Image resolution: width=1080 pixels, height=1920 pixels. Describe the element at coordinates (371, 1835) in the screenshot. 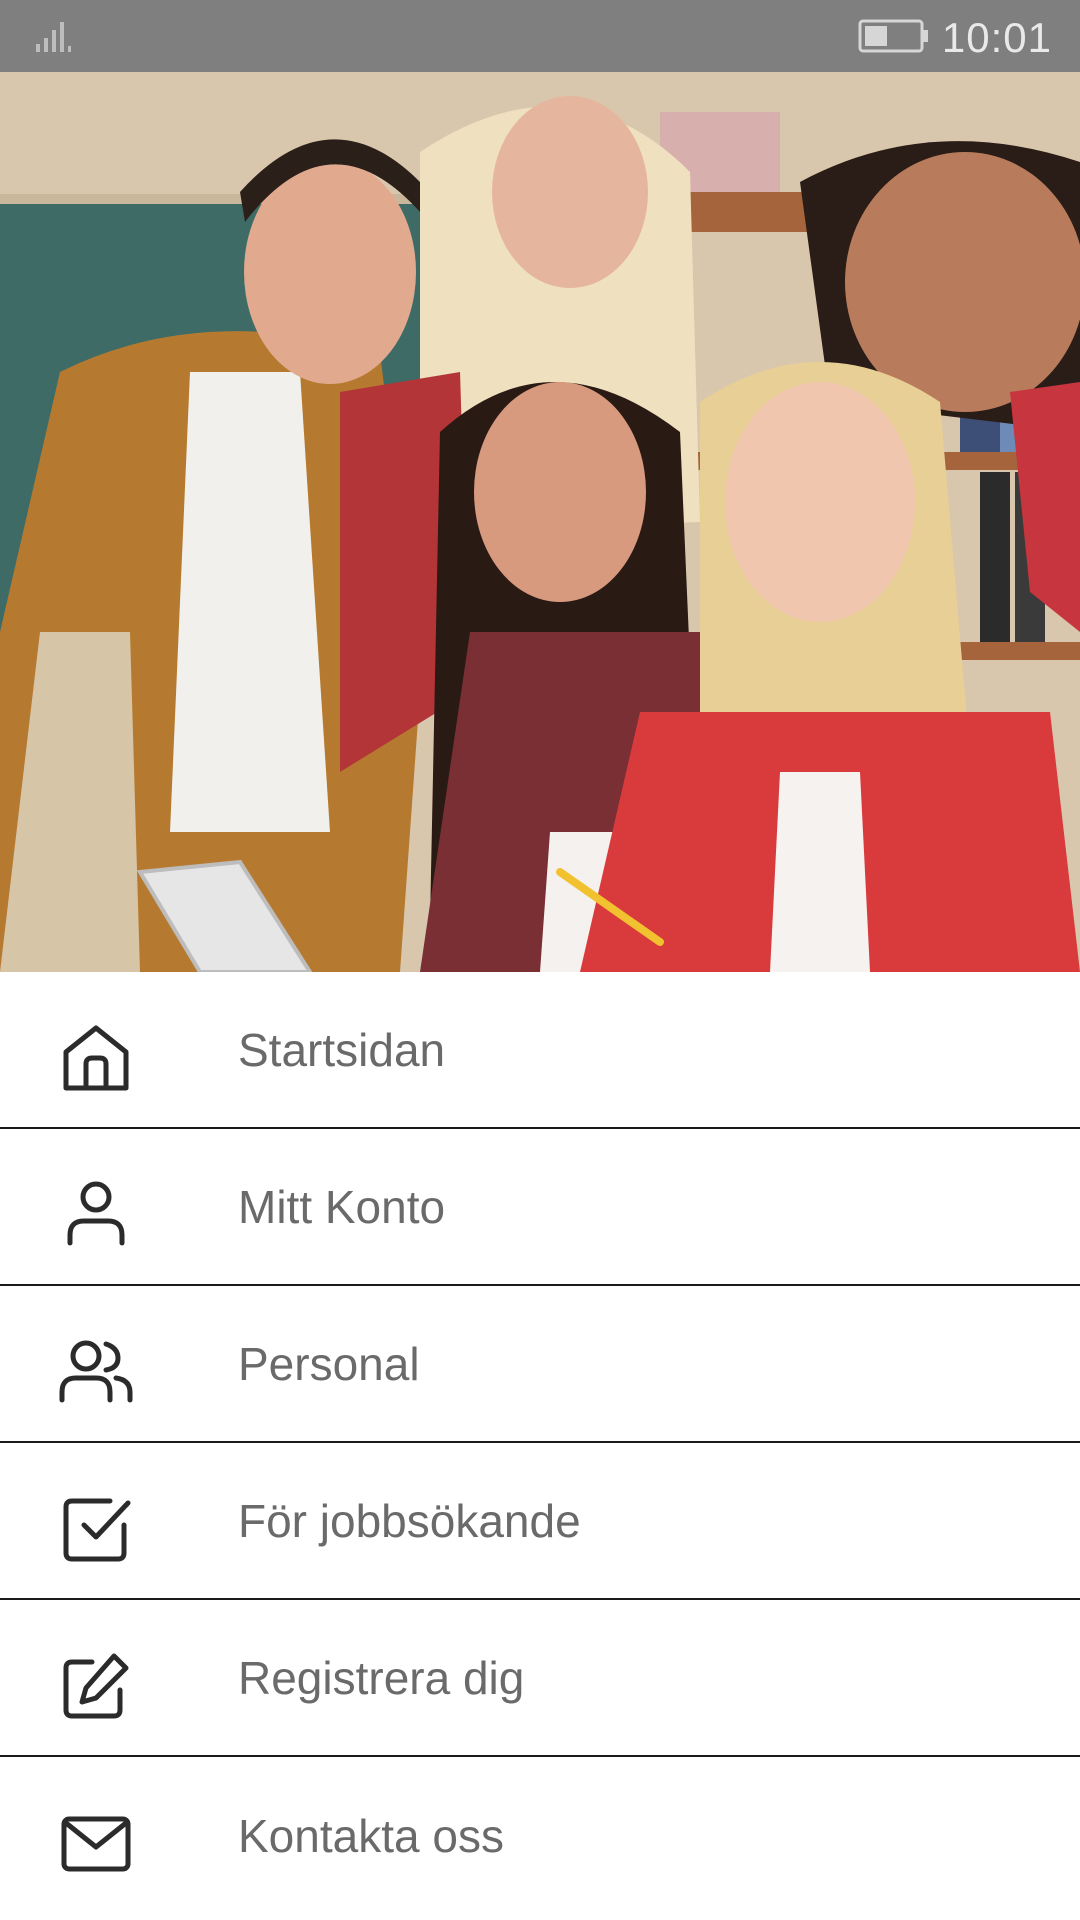

I see `menu-label: Kontakta oss` at that location.